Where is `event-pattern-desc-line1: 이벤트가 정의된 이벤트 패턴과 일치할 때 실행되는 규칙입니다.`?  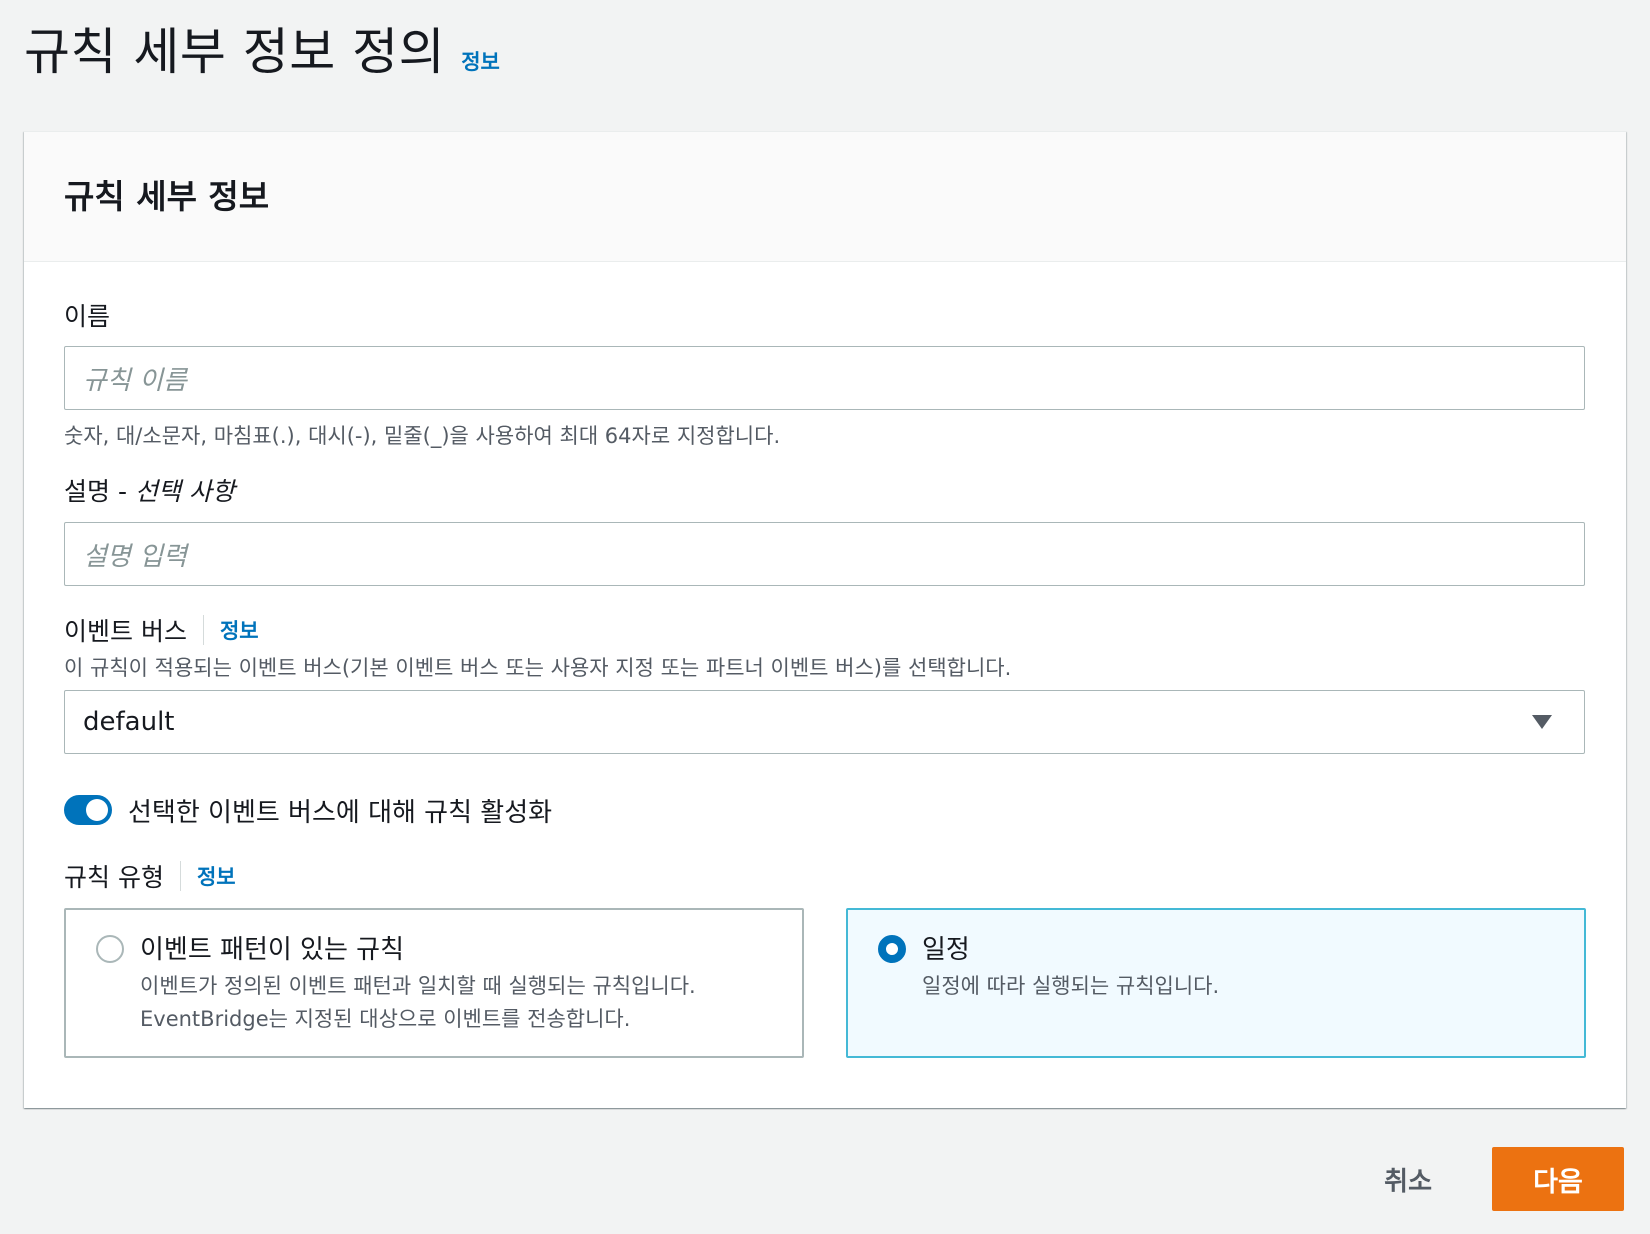
event-pattern-desc-line1: 이벤트가 정의된 이벤트 패턴과 일치할 때 실행되는 규칙입니다. is located at coordinates (418, 986).